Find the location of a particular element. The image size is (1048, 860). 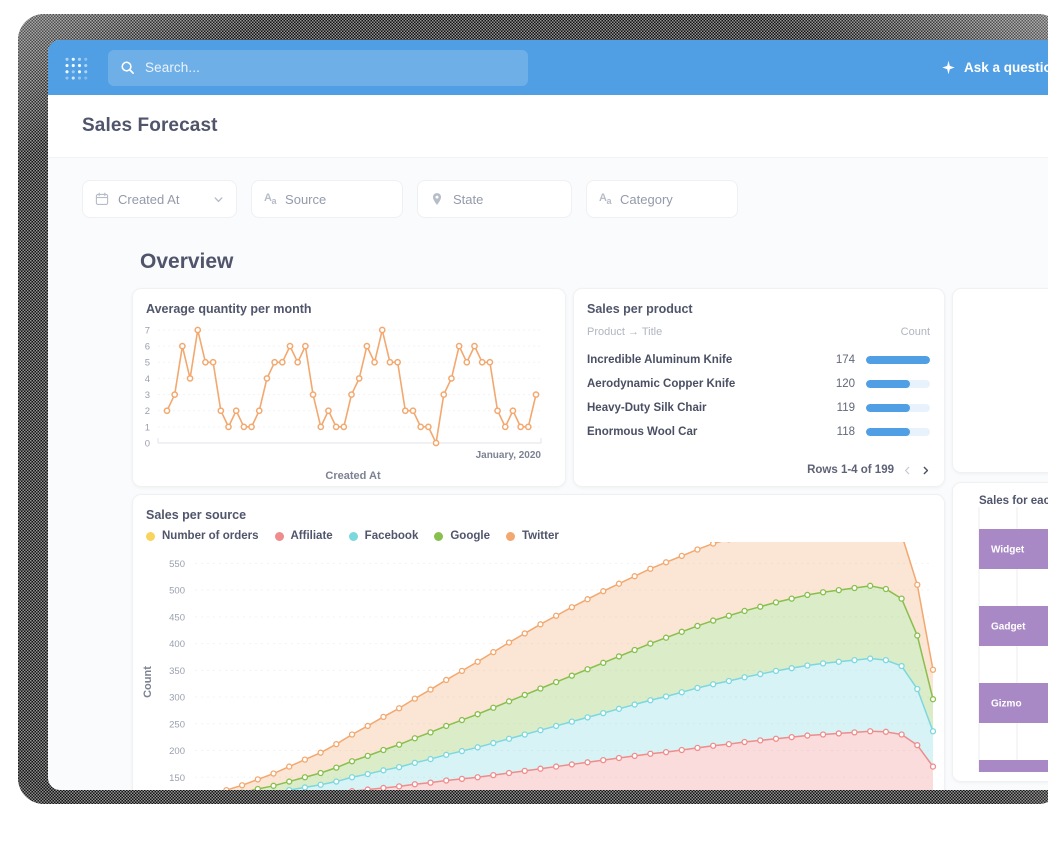

text-aa-icon: Aa is located at coordinates (605, 199).